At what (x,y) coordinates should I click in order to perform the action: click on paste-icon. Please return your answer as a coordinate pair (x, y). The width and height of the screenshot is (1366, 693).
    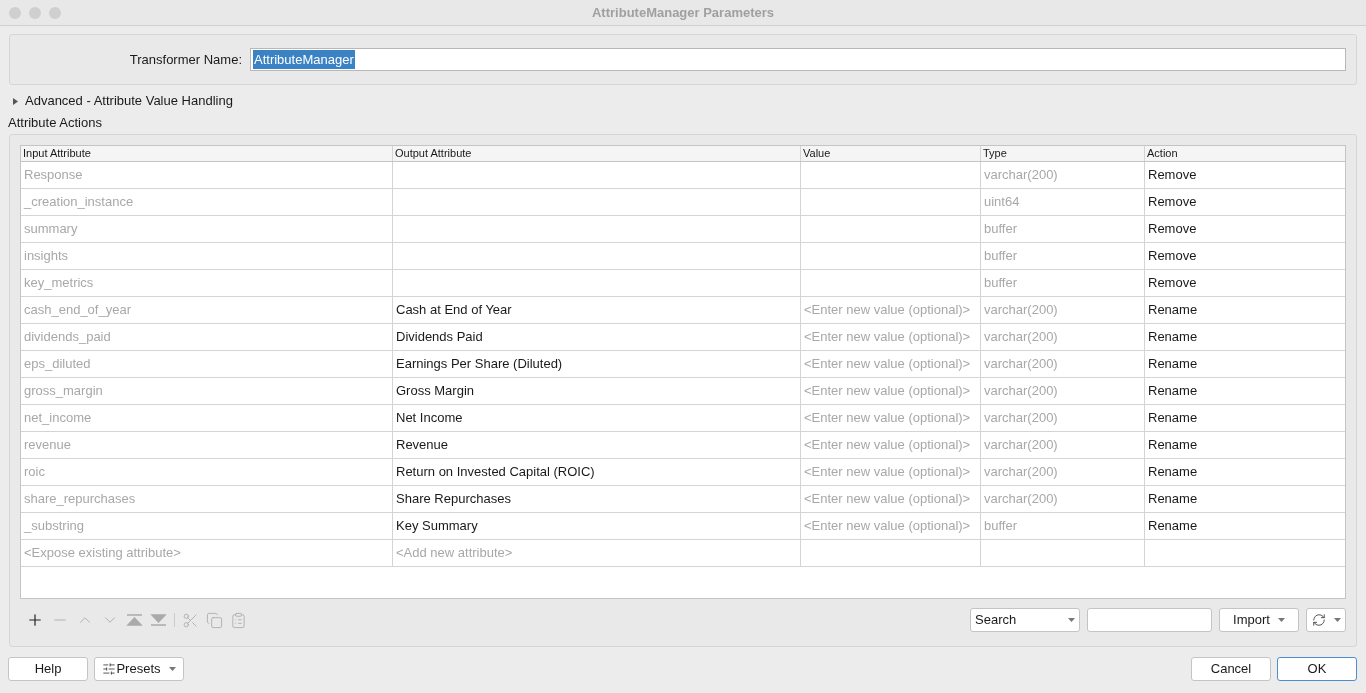
    Looking at the image, I should click on (238, 620).